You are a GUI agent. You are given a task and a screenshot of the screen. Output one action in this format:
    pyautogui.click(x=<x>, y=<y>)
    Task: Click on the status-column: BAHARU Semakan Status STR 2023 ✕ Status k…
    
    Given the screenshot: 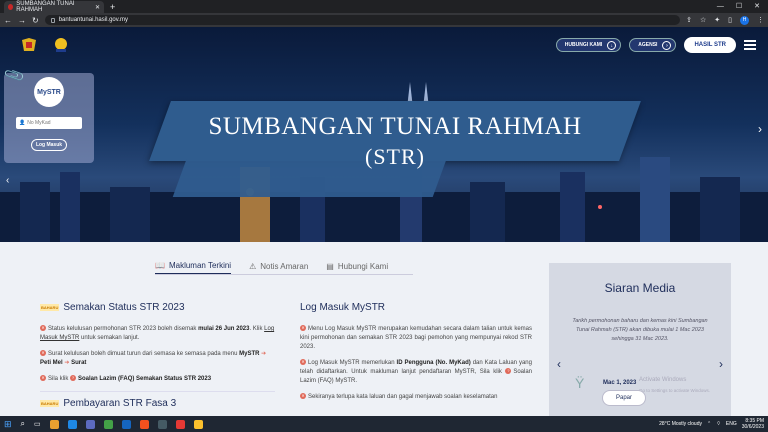 What is the action you would take?
    pyautogui.click(x=157, y=355)
    